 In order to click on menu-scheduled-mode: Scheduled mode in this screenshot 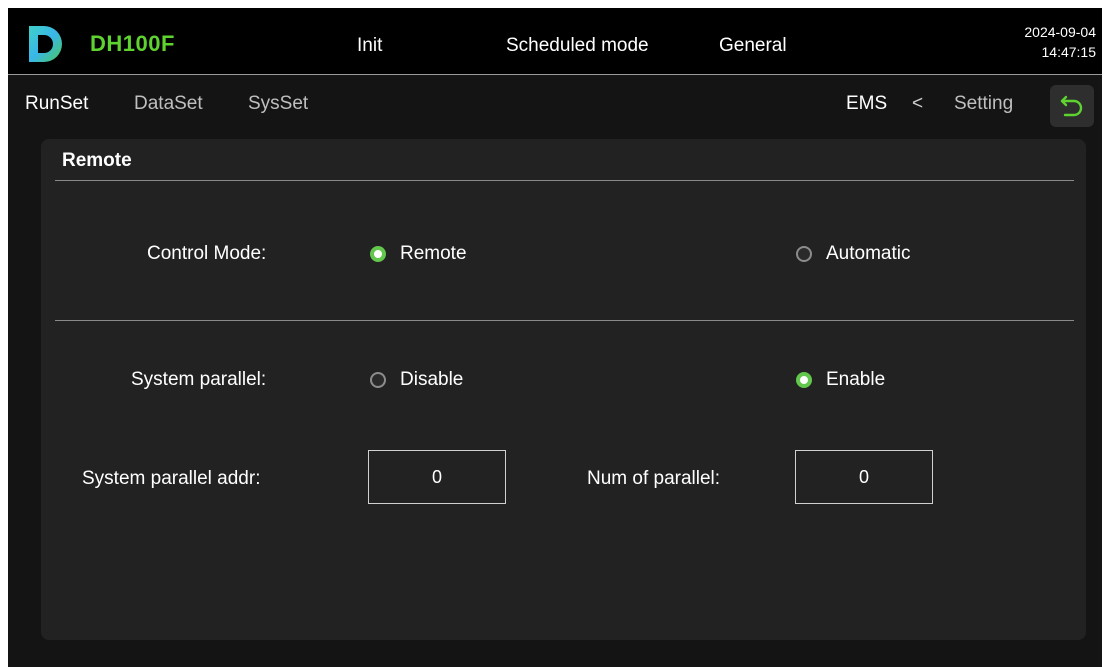, I will do `click(577, 46)`.